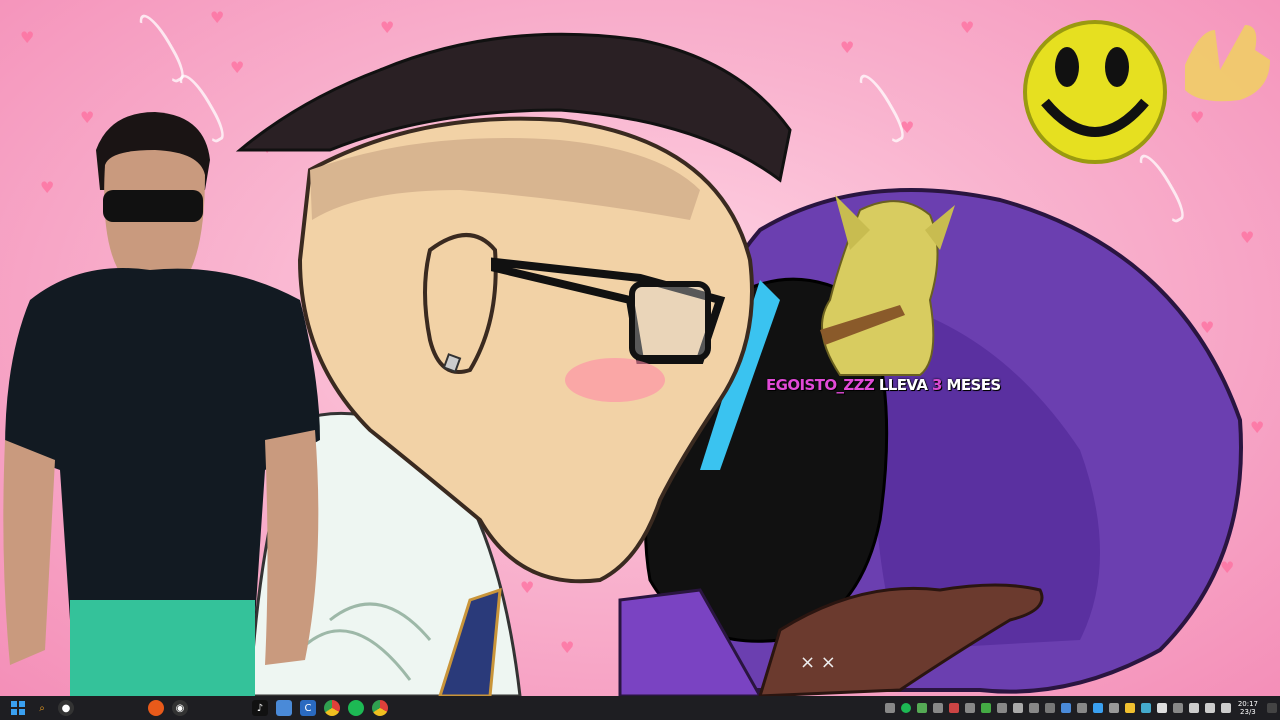 The height and width of the screenshot is (720, 1280). I want to click on network-icon, so click(1193, 708).